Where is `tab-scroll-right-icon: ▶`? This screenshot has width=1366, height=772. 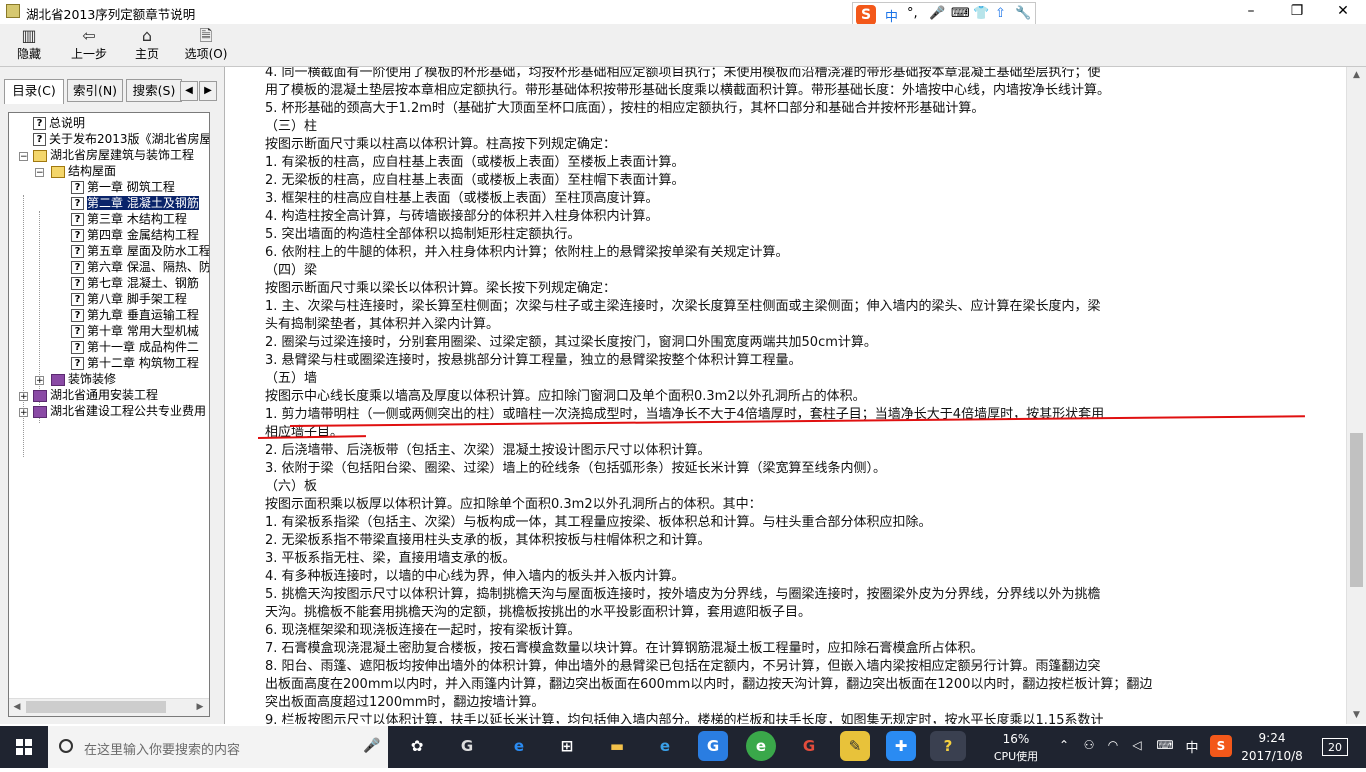 tab-scroll-right-icon: ▶ is located at coordinates (208, 91).